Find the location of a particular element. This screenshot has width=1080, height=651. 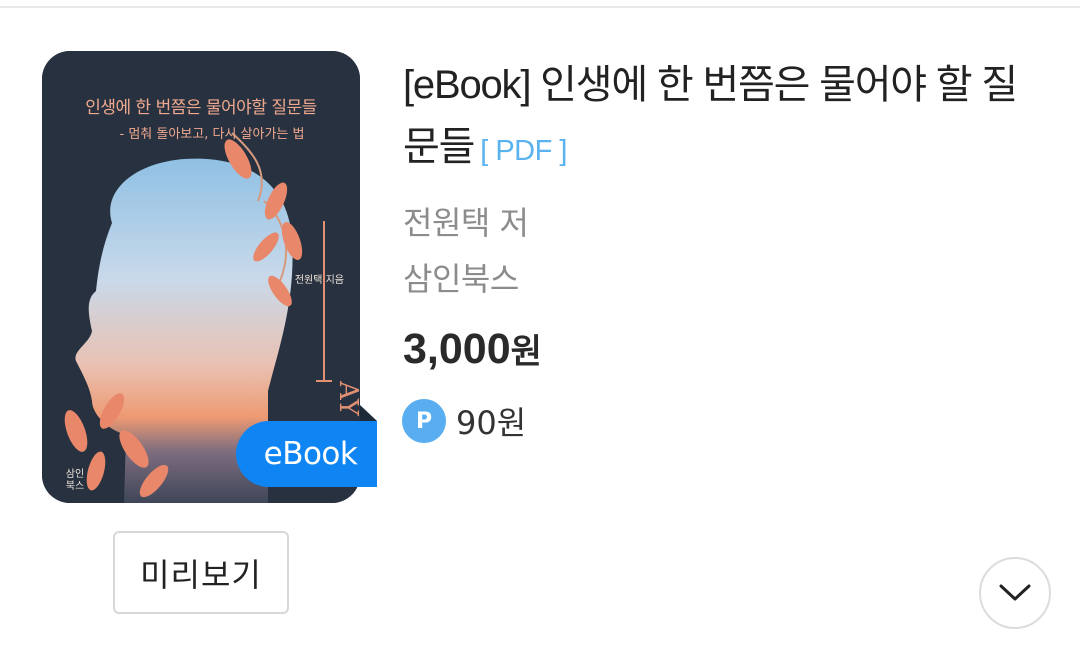

preview-button: 미리보기 is located at coordinates (201, 572).